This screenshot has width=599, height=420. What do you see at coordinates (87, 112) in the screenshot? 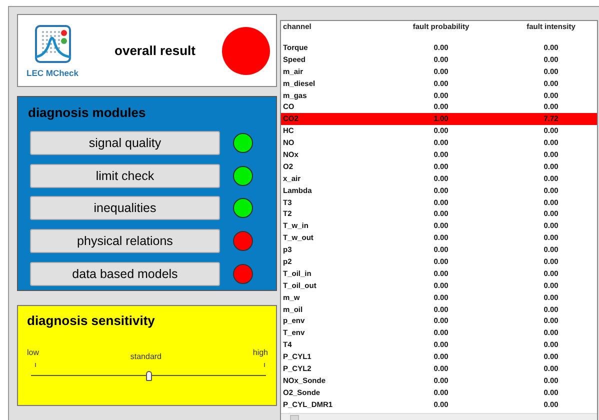
I see `panel-title: diagnosis modules` at bounding box center [87, 112].